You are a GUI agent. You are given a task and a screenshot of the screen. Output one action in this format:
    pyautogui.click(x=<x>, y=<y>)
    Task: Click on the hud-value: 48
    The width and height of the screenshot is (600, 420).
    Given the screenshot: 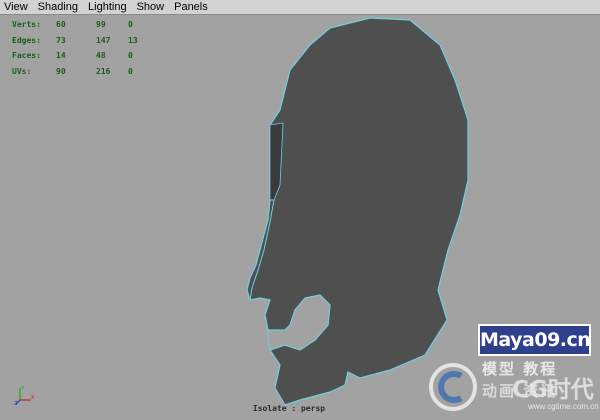 What is the action you would take?
    pyautogui.click(x=101, y=55)
    